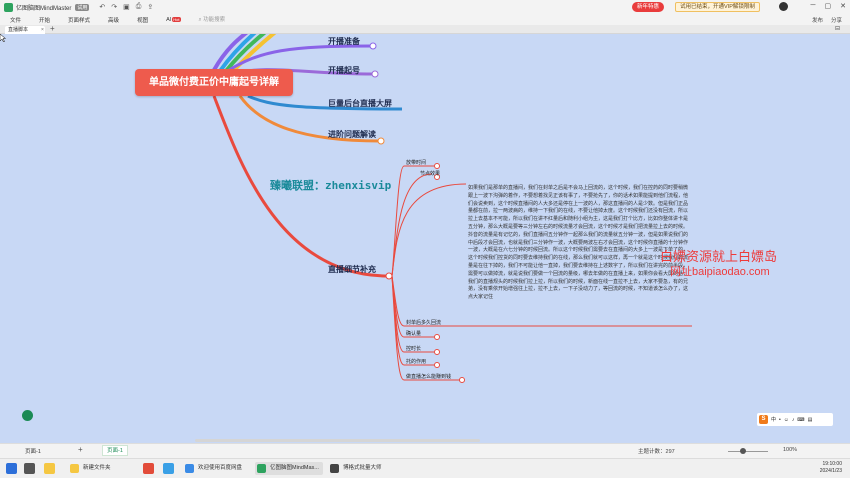 Image resolution: width=850 pixels, height=478 pixels. Describe the element at coordinates (261, 468) in the screenshot. I see `mindmaster-taskbar-icon` at that location.